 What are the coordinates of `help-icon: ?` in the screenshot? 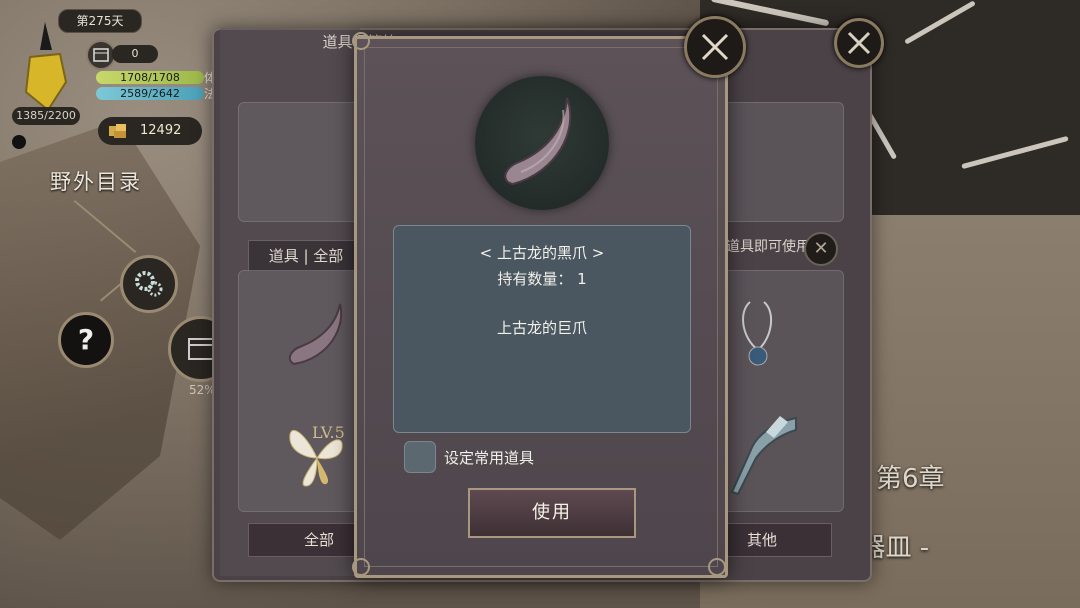 It's located at (86, 340).